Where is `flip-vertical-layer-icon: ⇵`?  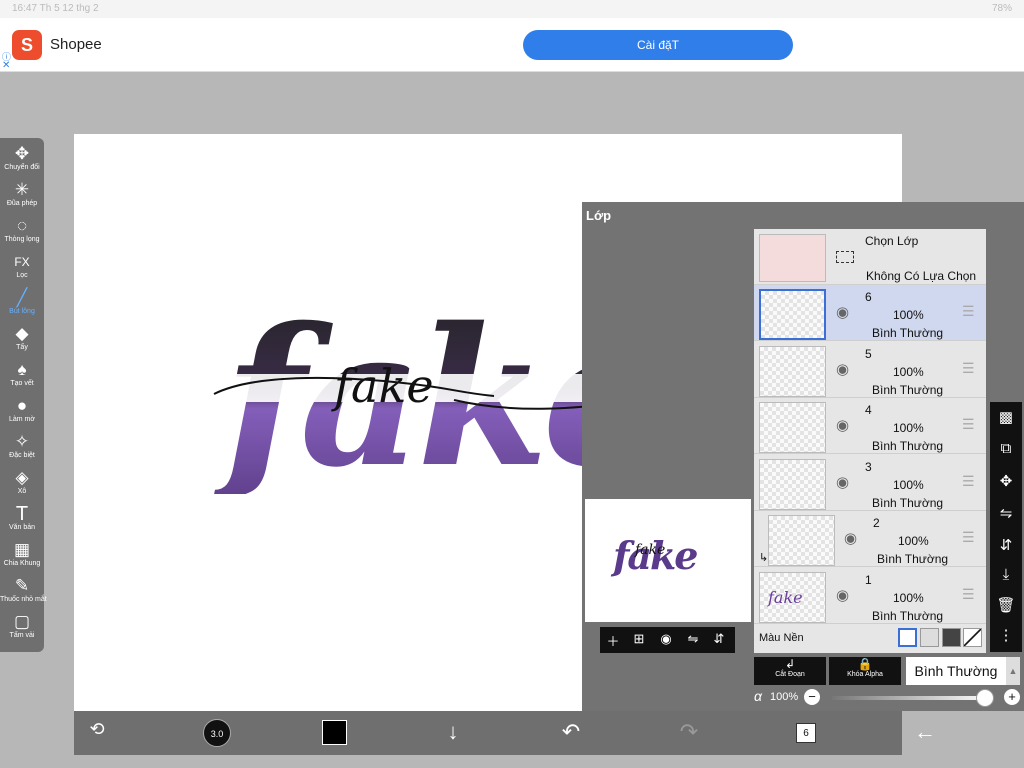 flip-vertical-layer-icon: ⇵ is located at coordinates (1006, 545).